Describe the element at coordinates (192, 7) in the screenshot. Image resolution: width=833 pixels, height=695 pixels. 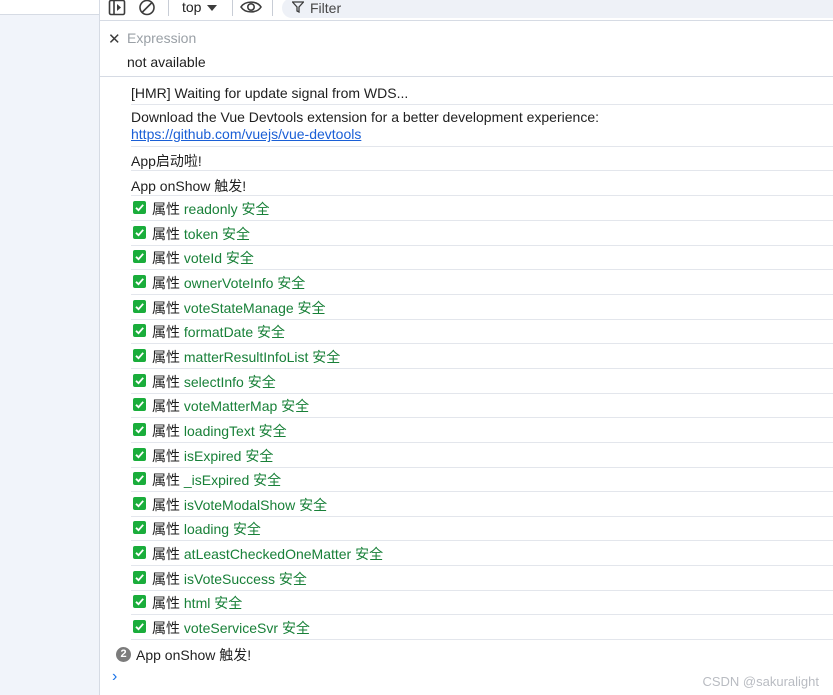
I see `context-label: top` at that location.